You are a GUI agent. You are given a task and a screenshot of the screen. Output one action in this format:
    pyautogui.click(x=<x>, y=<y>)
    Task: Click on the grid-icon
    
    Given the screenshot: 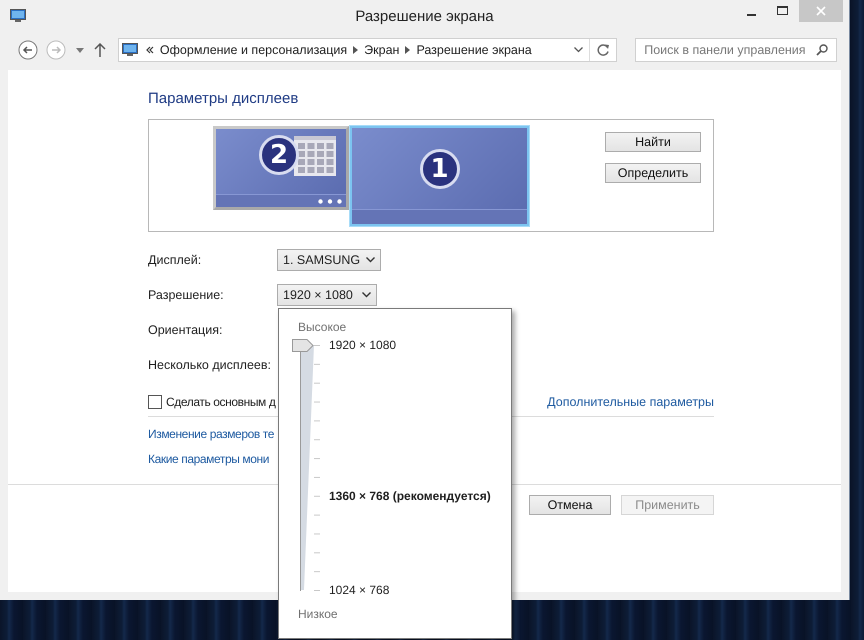 What is the action you would take?
    pyautogui.click(x=315, y=156)
    